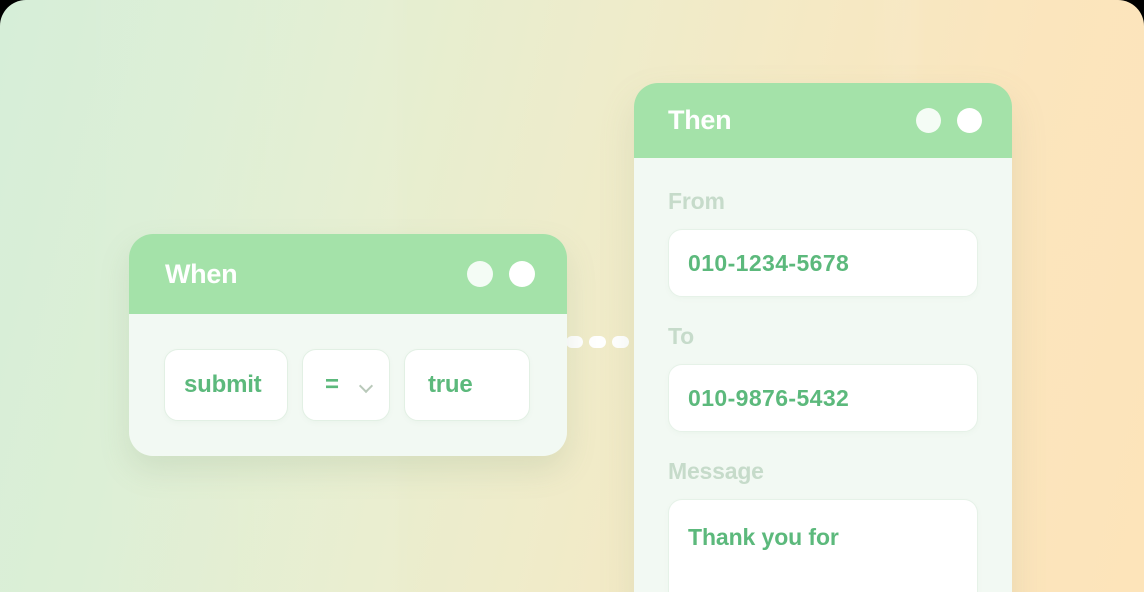  What do you see at coordinates (823, 263) in the screenshot?
I see `from-field-input: 010-1234-5678` at bounding box center [823, 263].